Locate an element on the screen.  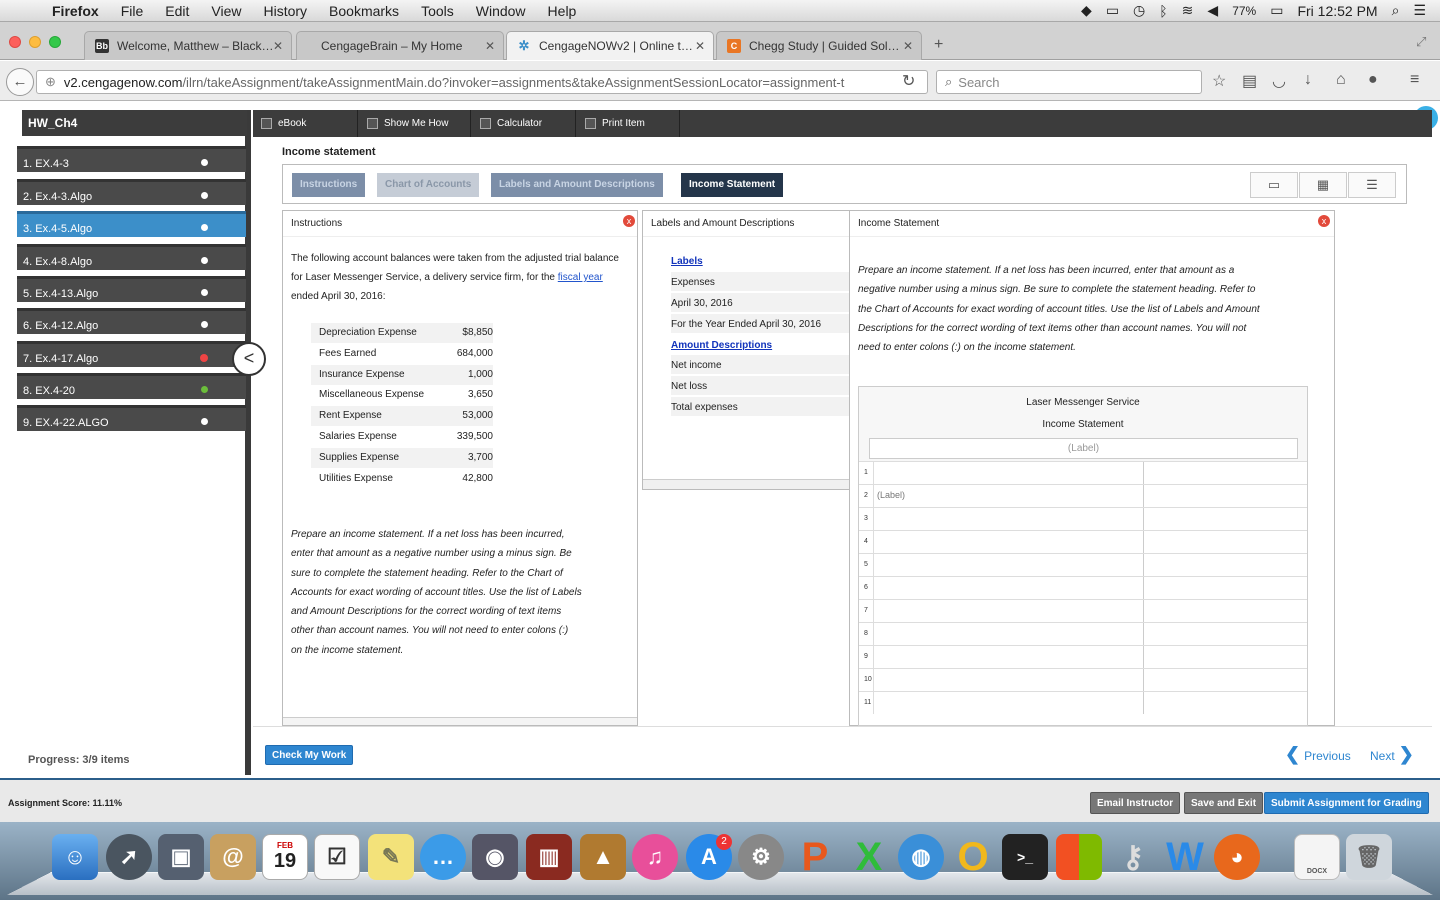
view-window-icon: ▭ is located at coordinates (1274, 185).